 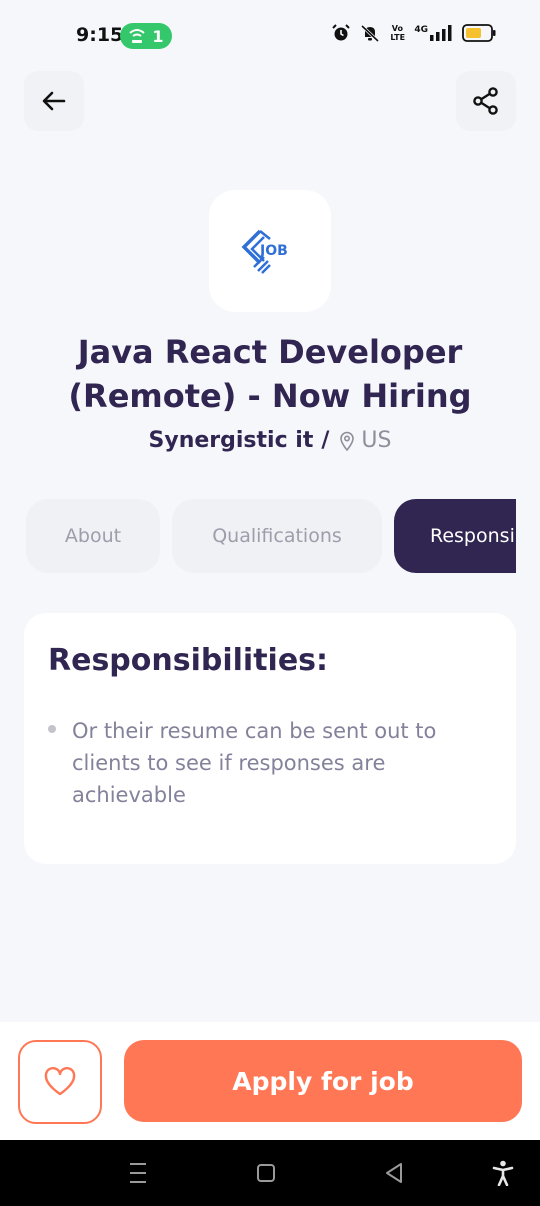 I want to click on tab-responsibilities: Responsibilities, so click(x=455, y=536).